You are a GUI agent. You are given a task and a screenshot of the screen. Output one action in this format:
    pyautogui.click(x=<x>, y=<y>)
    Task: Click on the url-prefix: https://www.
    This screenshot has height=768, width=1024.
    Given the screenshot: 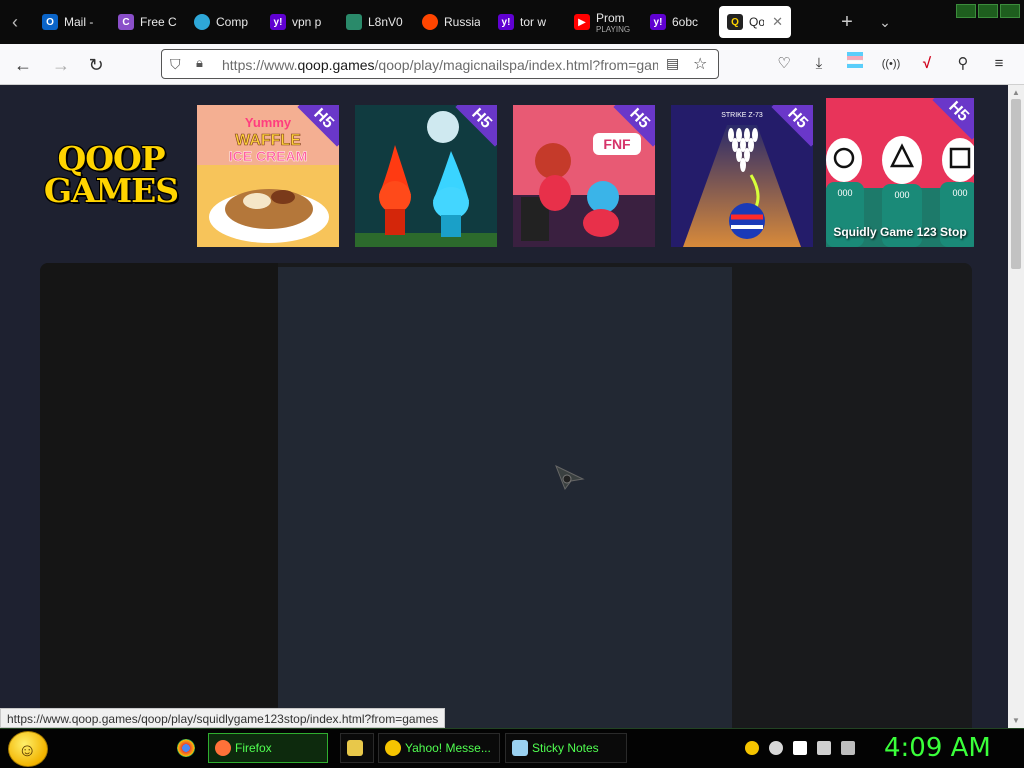 What is the action you would take?
    pyautogui.click(x=260, y=65)
    